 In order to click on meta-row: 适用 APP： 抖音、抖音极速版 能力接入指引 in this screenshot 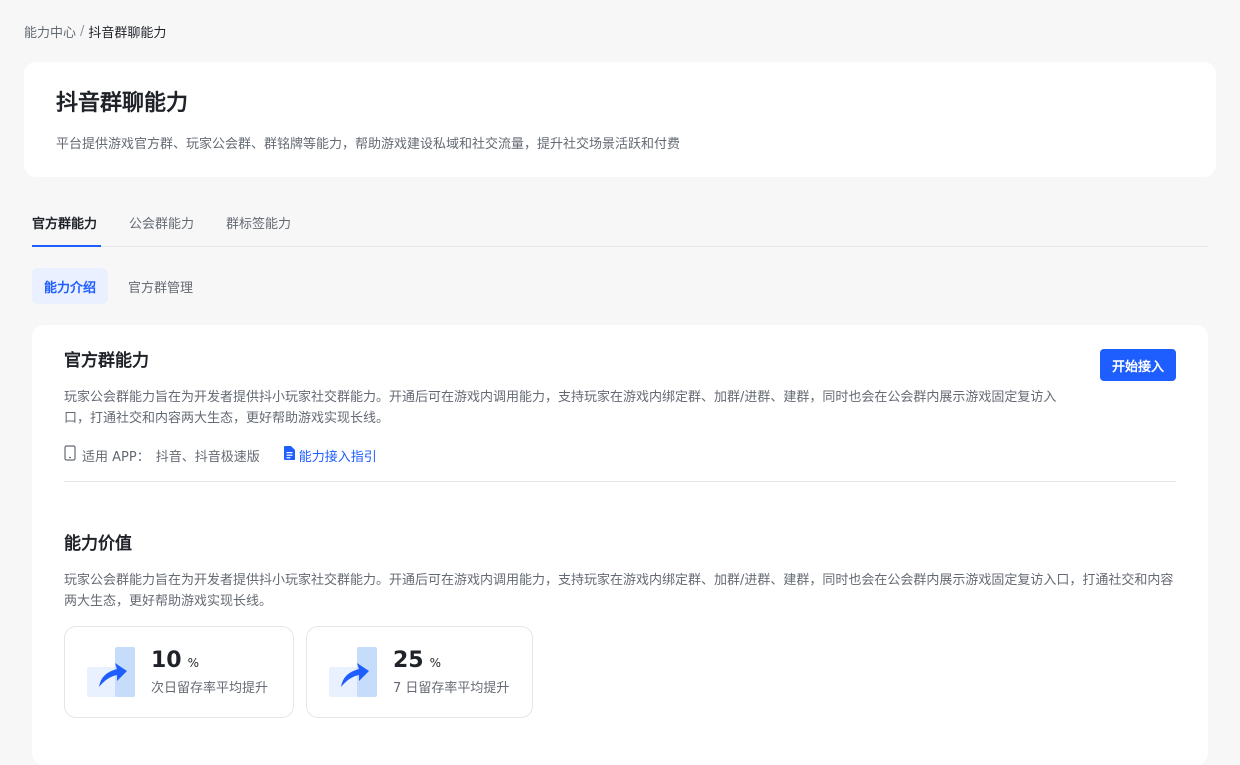, I will do `click(620, 455)`.